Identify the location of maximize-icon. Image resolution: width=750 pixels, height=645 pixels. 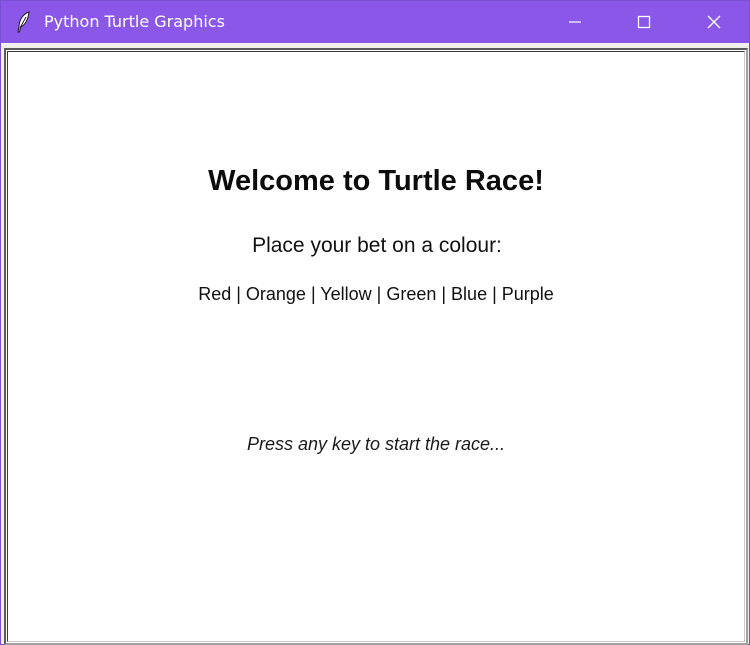
(644, 22).